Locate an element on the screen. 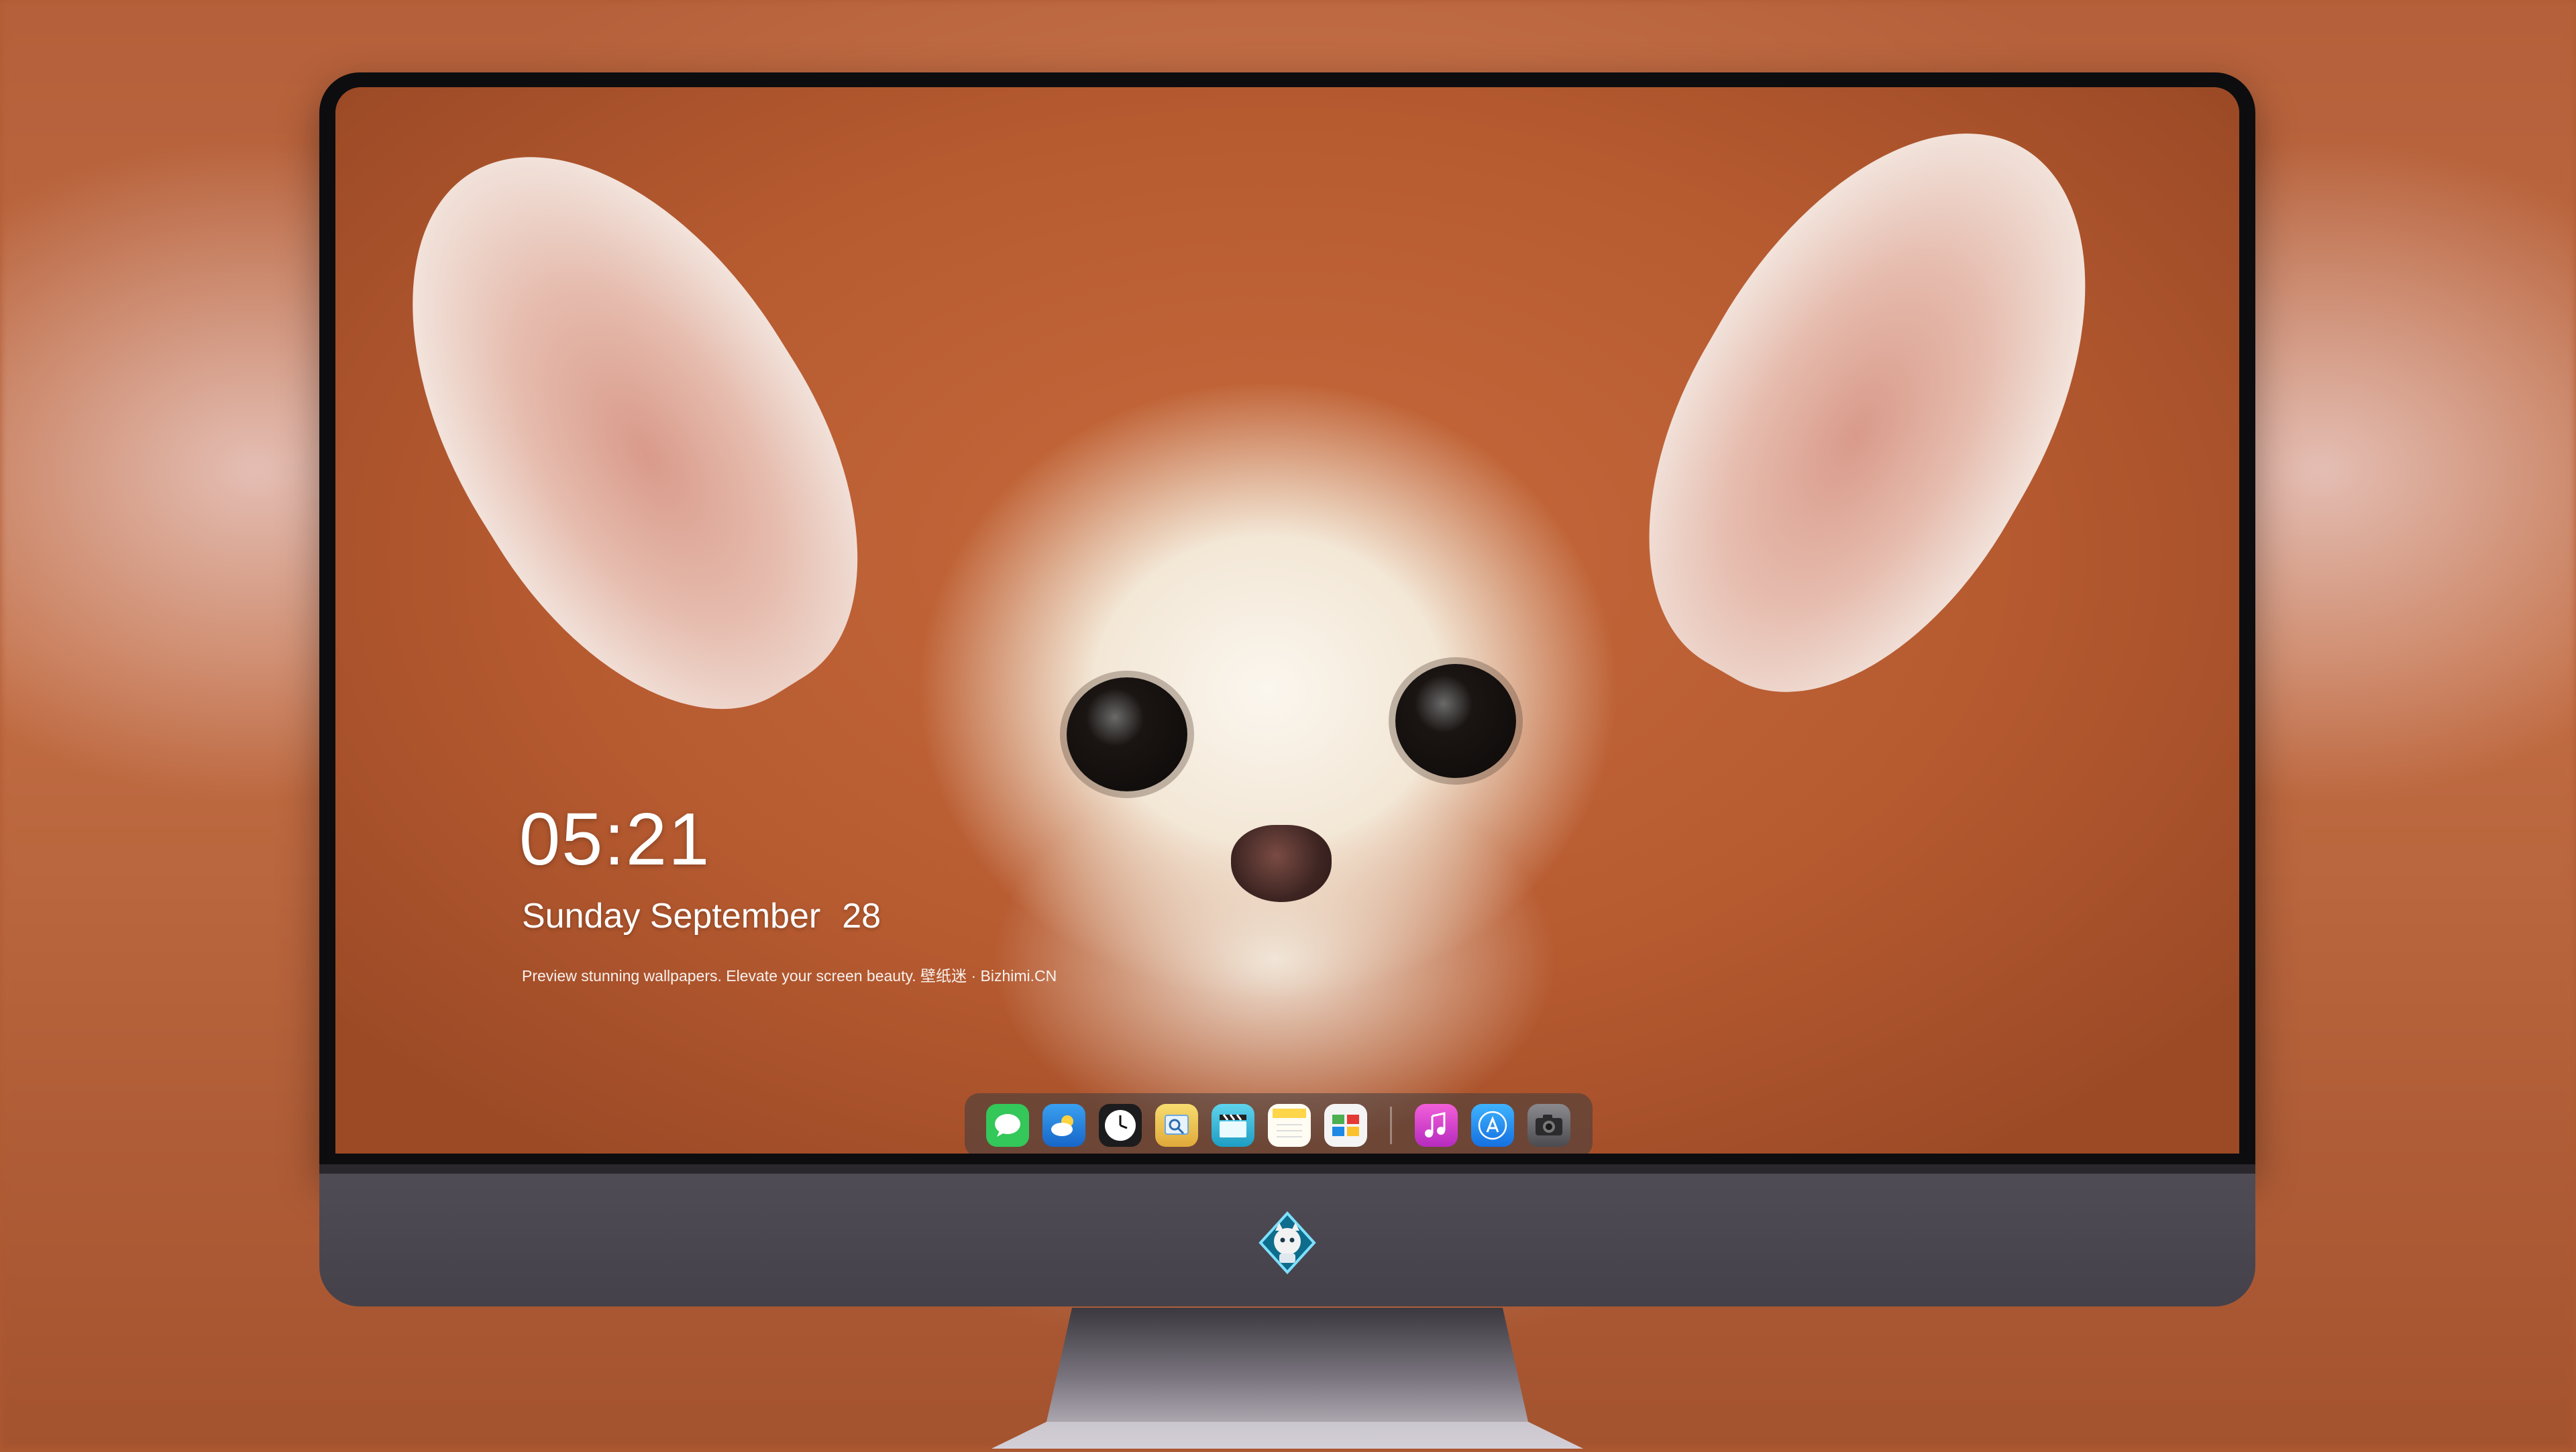  preview-icon is located at coordinates (1176, 1125).